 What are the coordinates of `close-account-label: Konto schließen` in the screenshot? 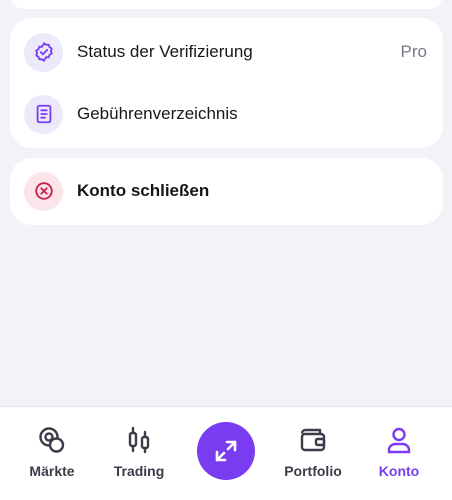 It's located at (143, 190).